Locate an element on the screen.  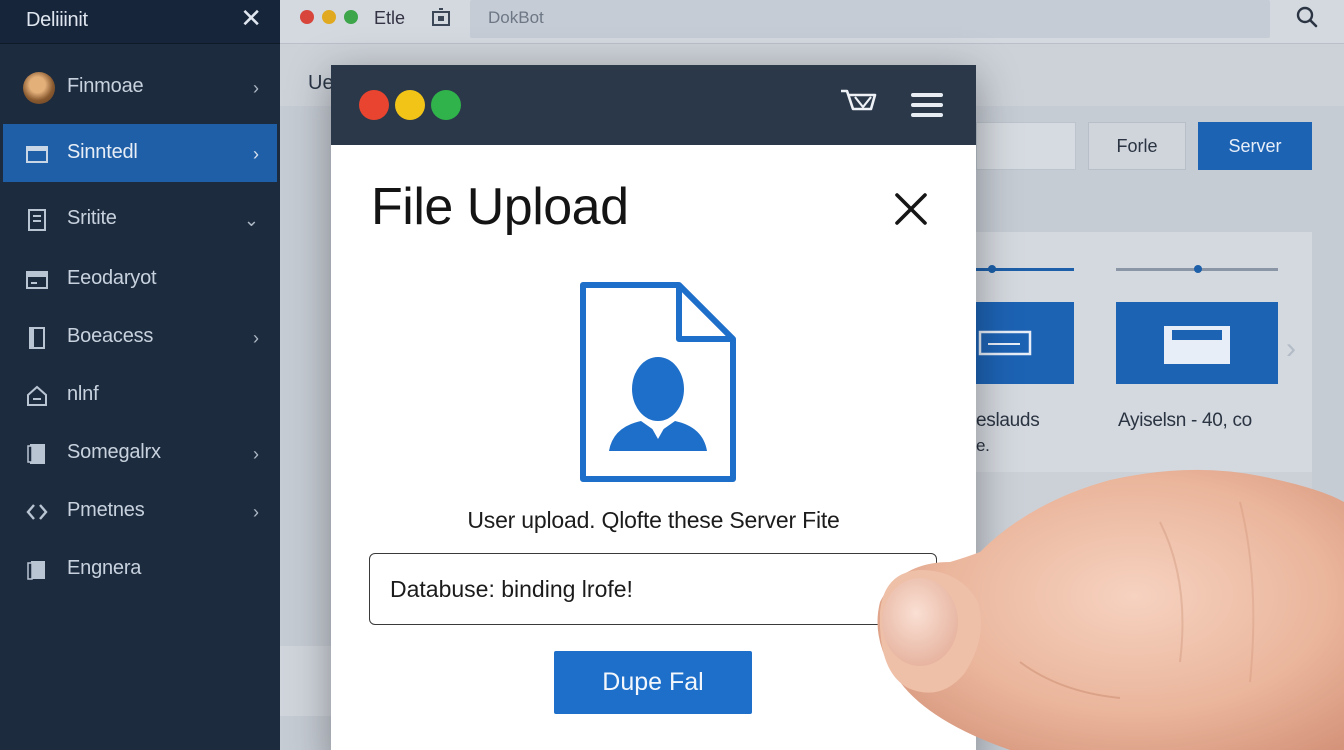
database-binding-input is located at coordinates (653, 589).